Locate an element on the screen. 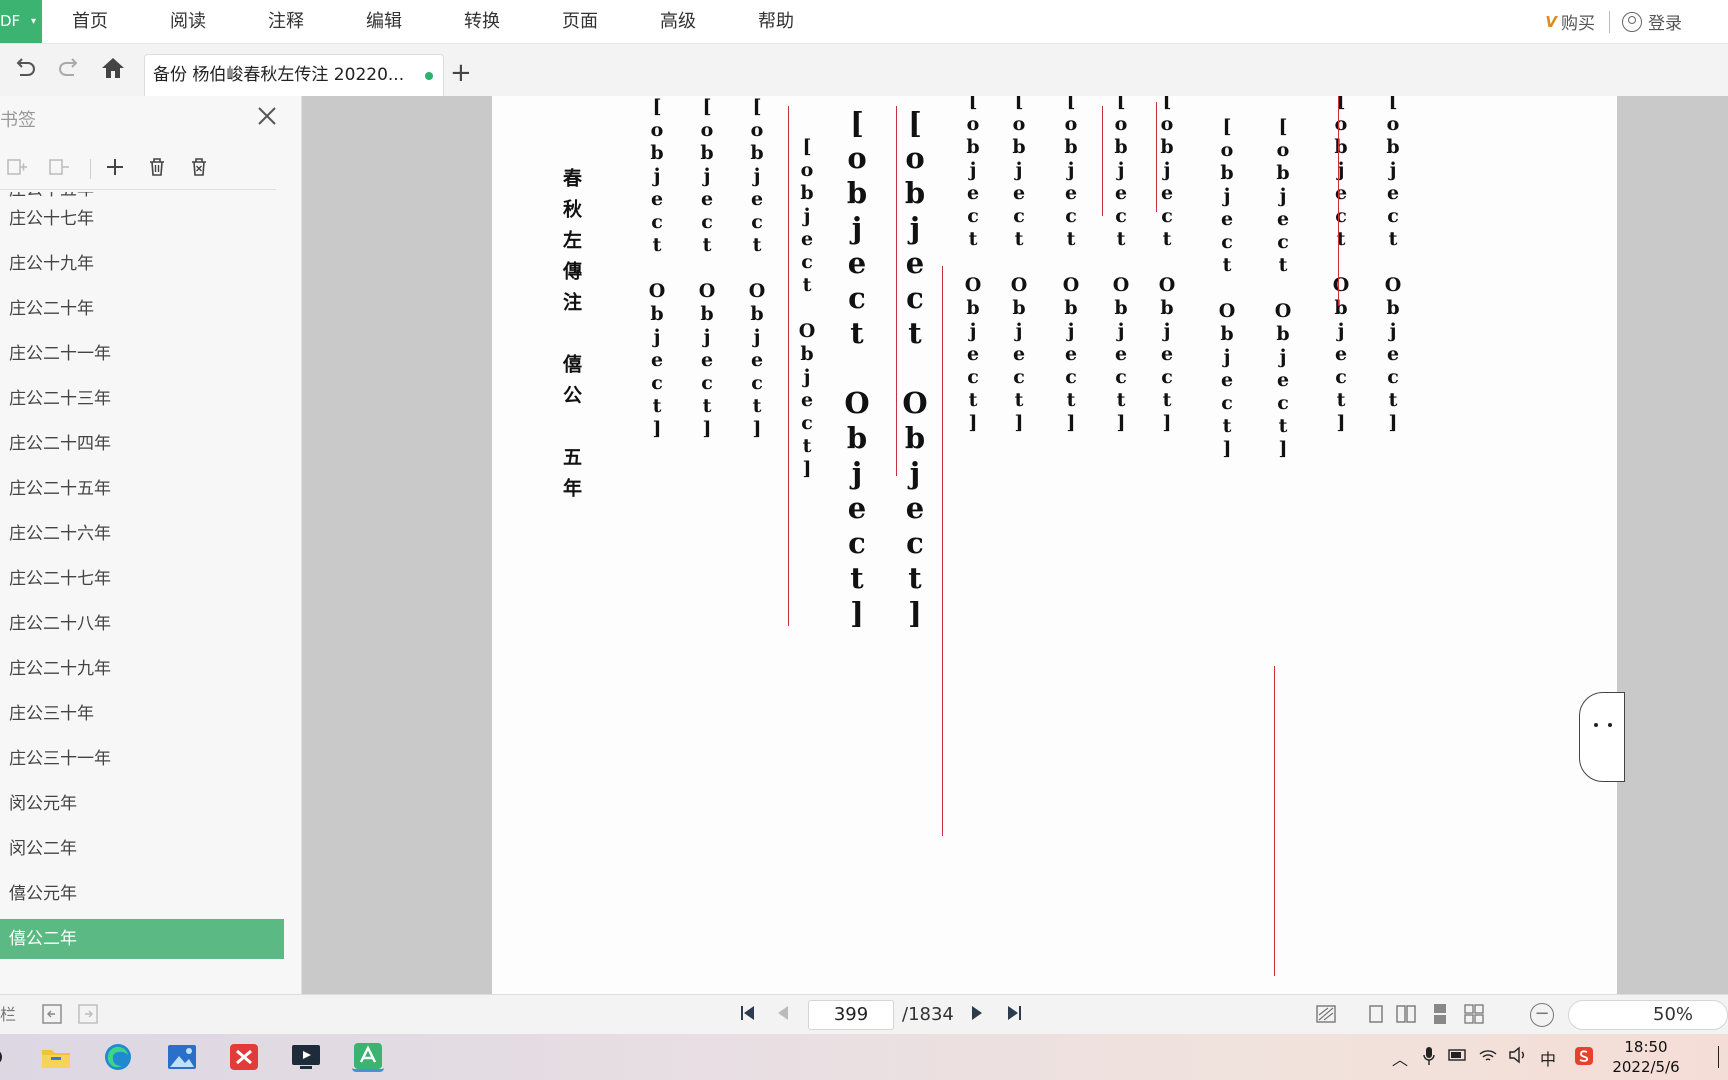  bookmark-item: 僖公元年 is located at coordinates (142, 894).